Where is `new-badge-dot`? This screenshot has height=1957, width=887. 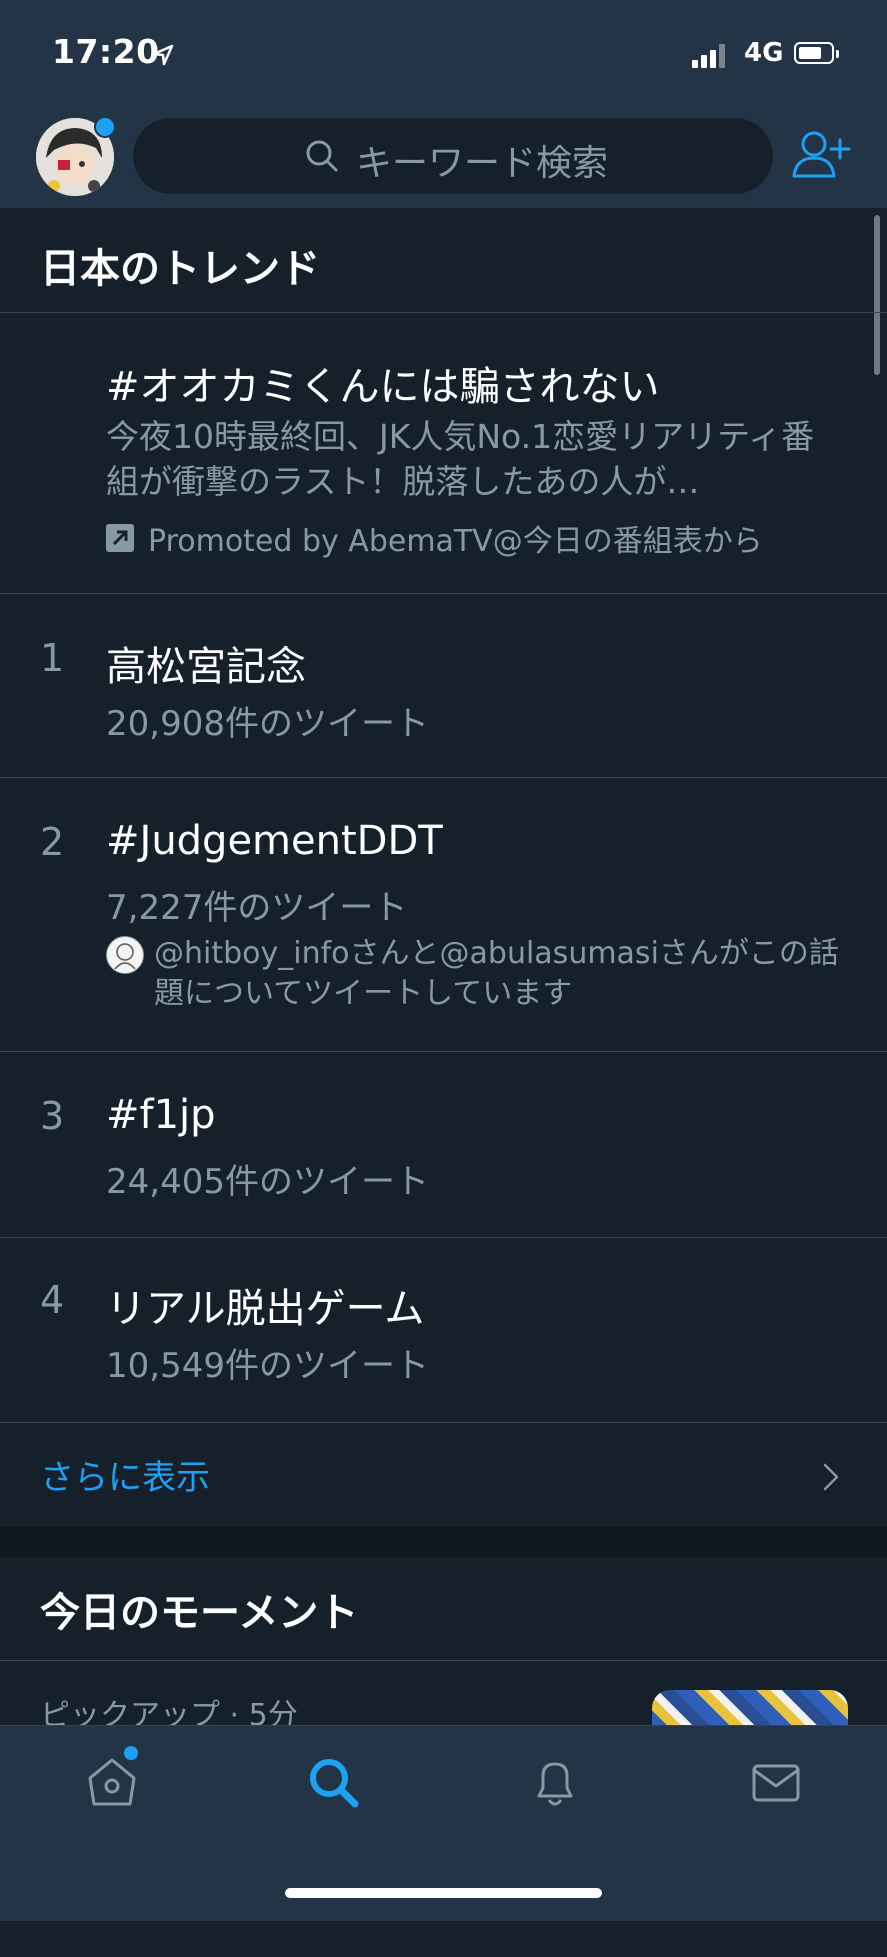 new-badge-dot is located at coordinates (105, 127).